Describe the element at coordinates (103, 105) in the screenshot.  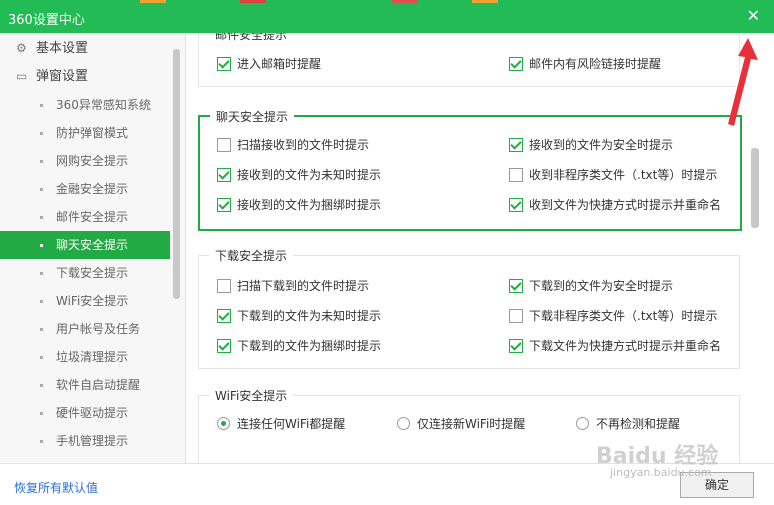
I see `sidebar-item-label: 360异常感知系统` at that location.